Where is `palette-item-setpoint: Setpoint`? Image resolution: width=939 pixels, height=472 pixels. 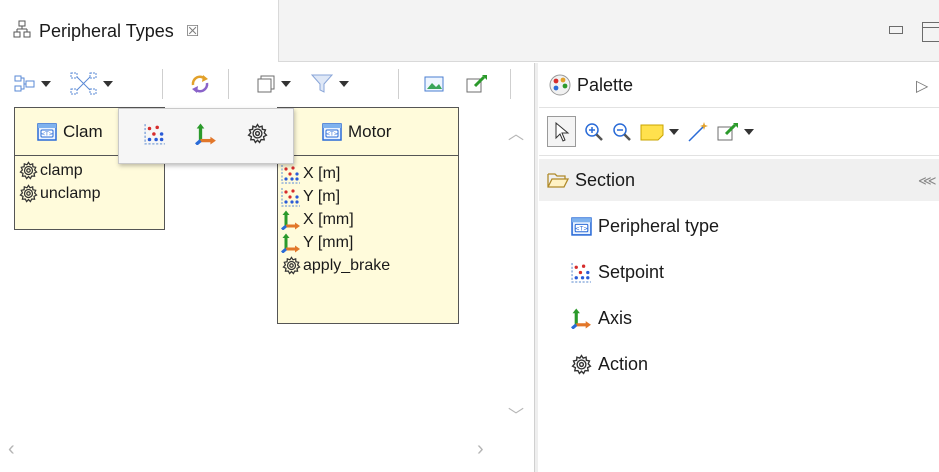 palette-item-setpoint: Setpoint is located at coordinates (617, 272).